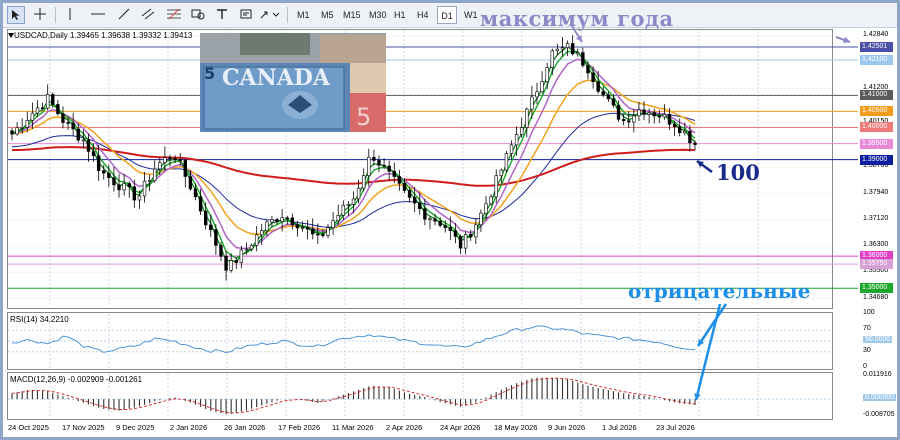 The width and height of the screenshot is (900, 440). I want to click on rsi-tick-label: 50.0000, so click(878, 339).